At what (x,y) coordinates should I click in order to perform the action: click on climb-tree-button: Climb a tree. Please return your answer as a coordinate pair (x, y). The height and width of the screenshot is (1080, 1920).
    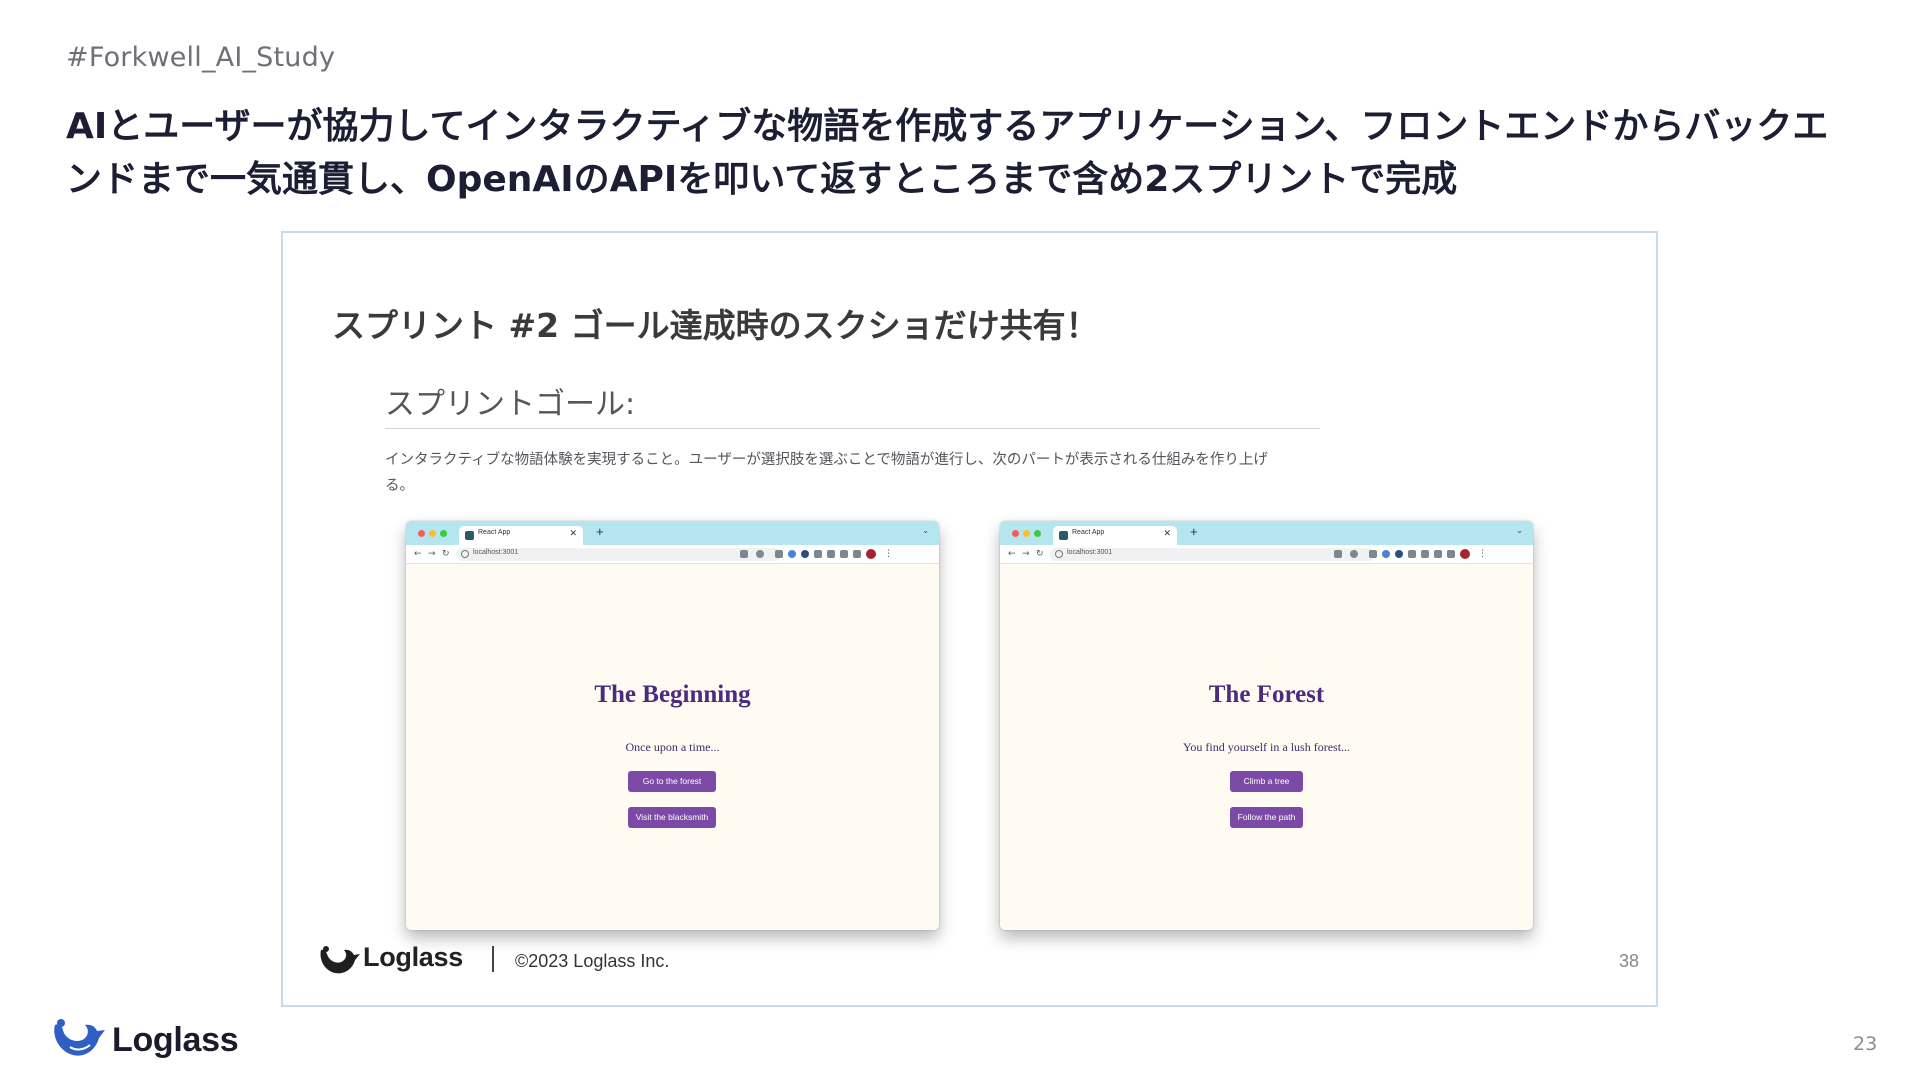
    Looking at the image, I should click on (1266, 781).